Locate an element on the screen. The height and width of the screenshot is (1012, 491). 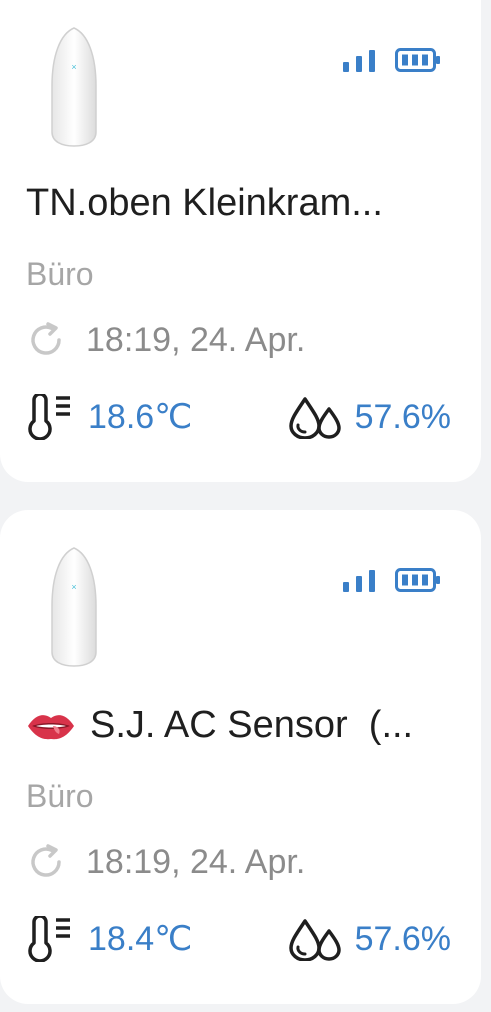
temperature-reading: 18.4℃ is located at coordinates (108, 939).